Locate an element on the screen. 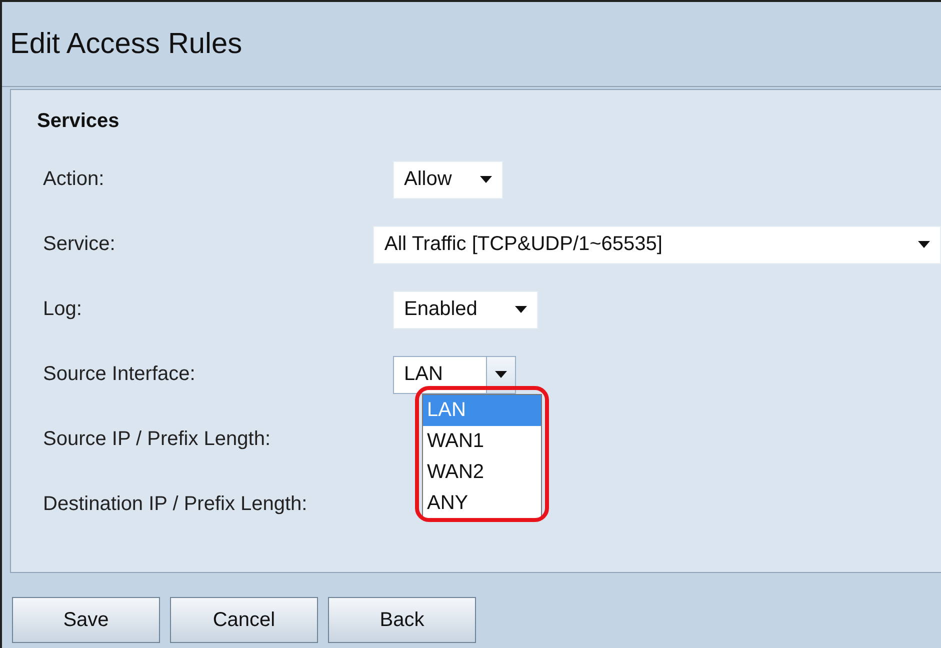  action-button: Back is located at coordinates (402, 620).